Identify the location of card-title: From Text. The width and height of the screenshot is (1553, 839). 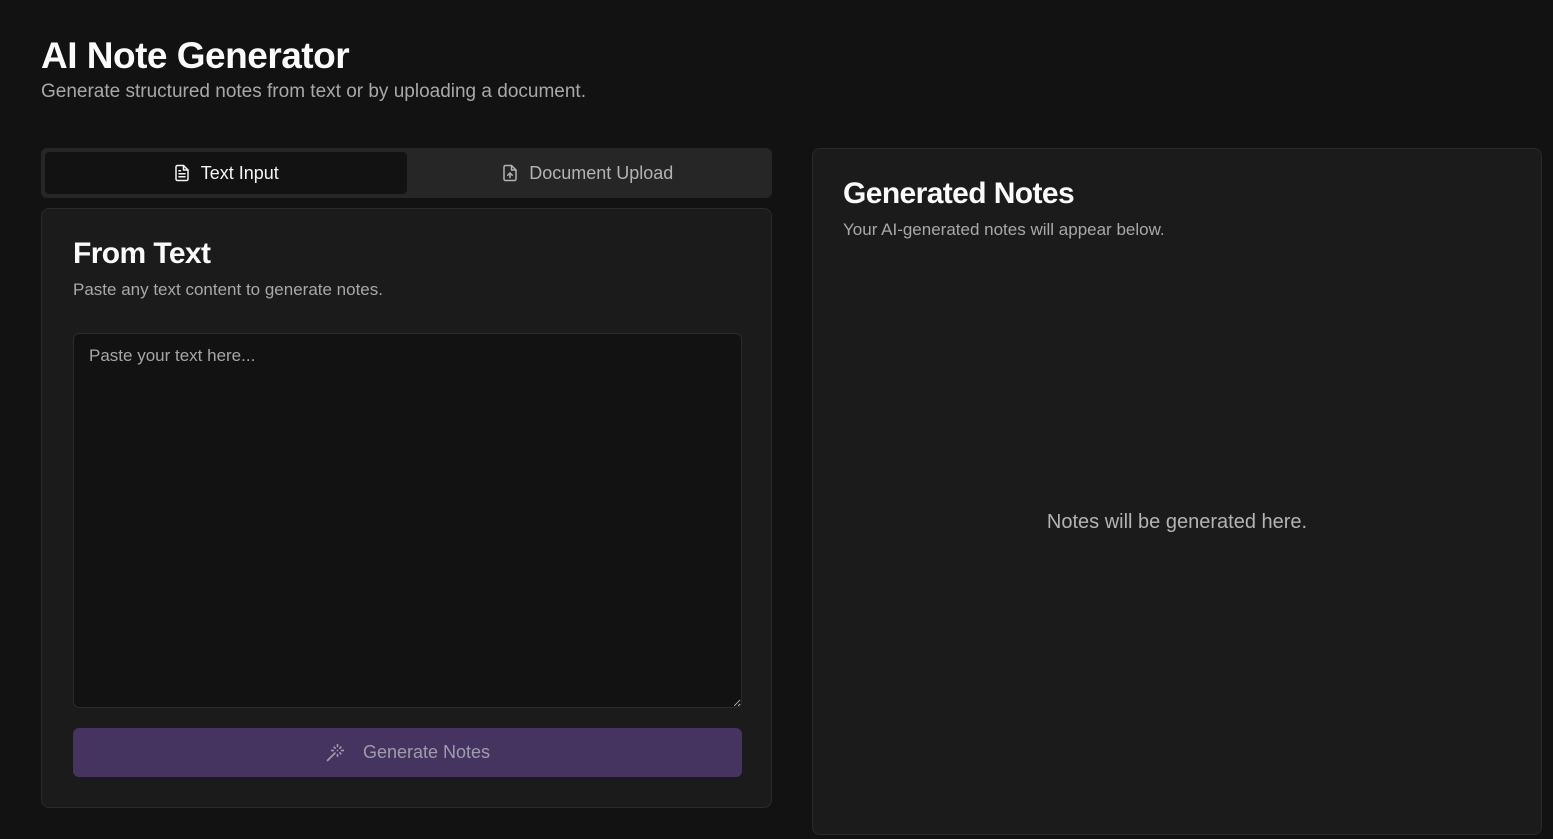
(142, 253).